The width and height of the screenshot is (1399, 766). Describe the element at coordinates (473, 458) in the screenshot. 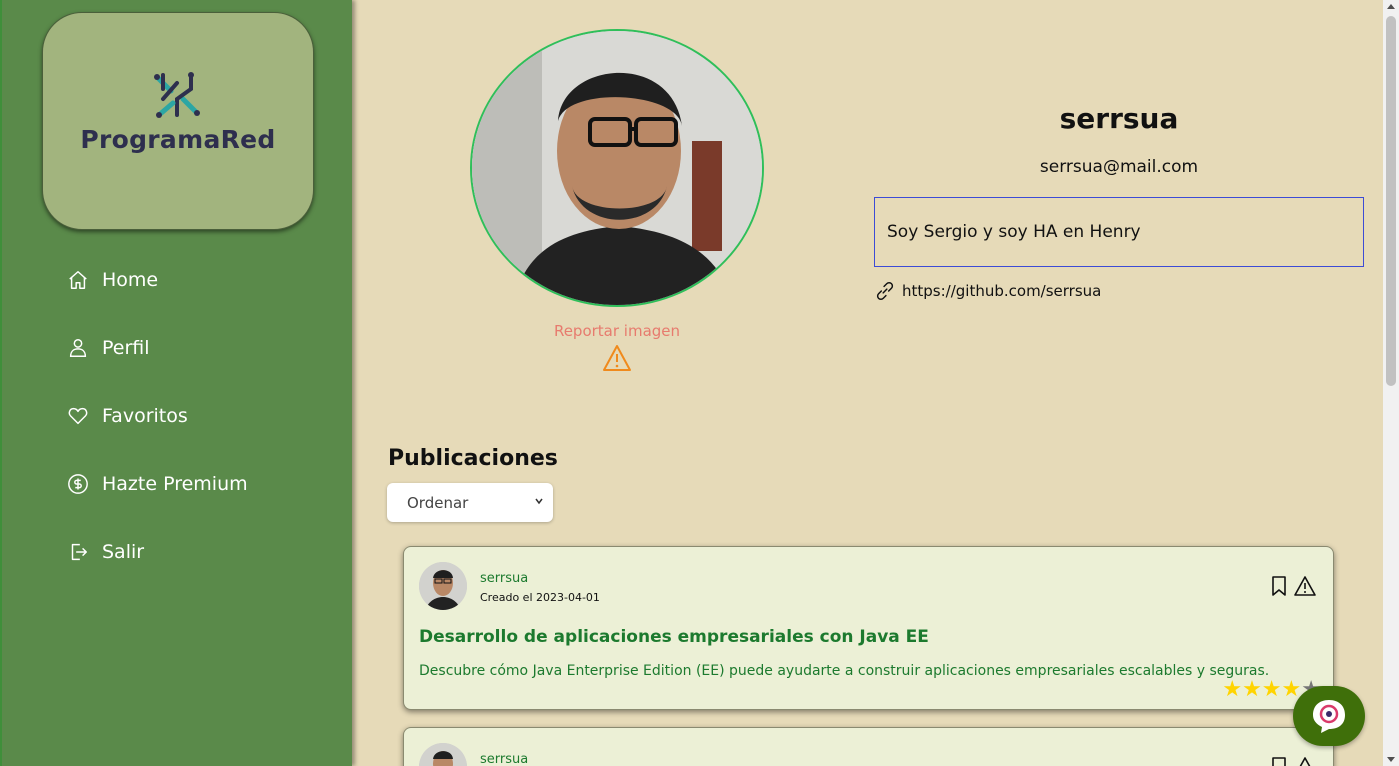

I see `publications-title: Publicaciones` at that location.